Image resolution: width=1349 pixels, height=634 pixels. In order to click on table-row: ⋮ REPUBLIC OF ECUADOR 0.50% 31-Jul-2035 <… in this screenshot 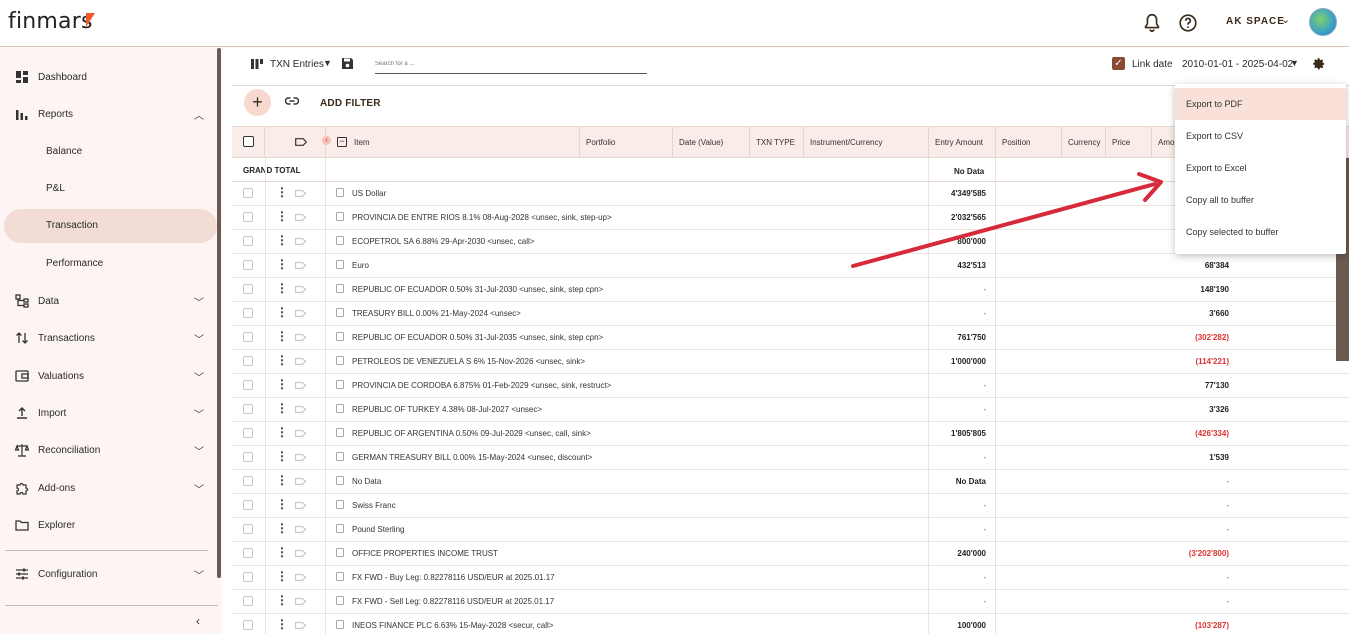, I will do `click(790, 338)`.